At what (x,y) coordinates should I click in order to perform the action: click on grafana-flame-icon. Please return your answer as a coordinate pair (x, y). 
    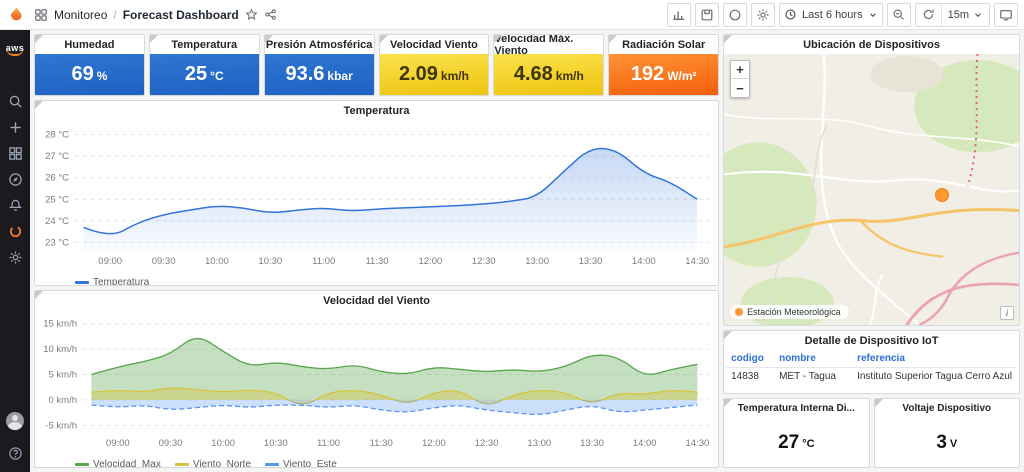
    Looking at the image, I should click on (16, 13).